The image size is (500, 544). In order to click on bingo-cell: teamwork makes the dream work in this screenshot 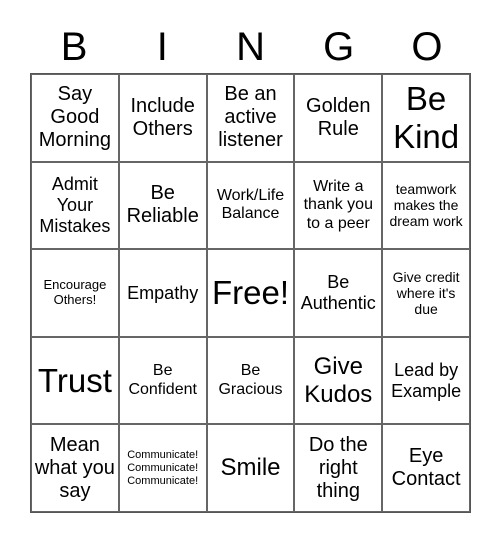, I will do `click(426, 205)`.